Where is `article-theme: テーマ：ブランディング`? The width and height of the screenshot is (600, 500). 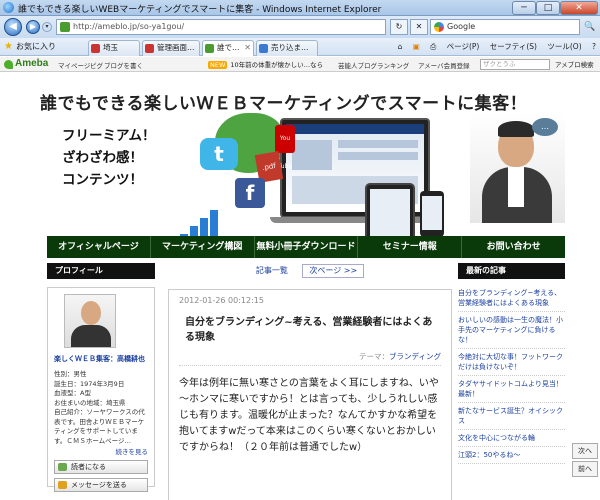 article-theme: テーマ：ブランディング is located at coordinates (310, 358).